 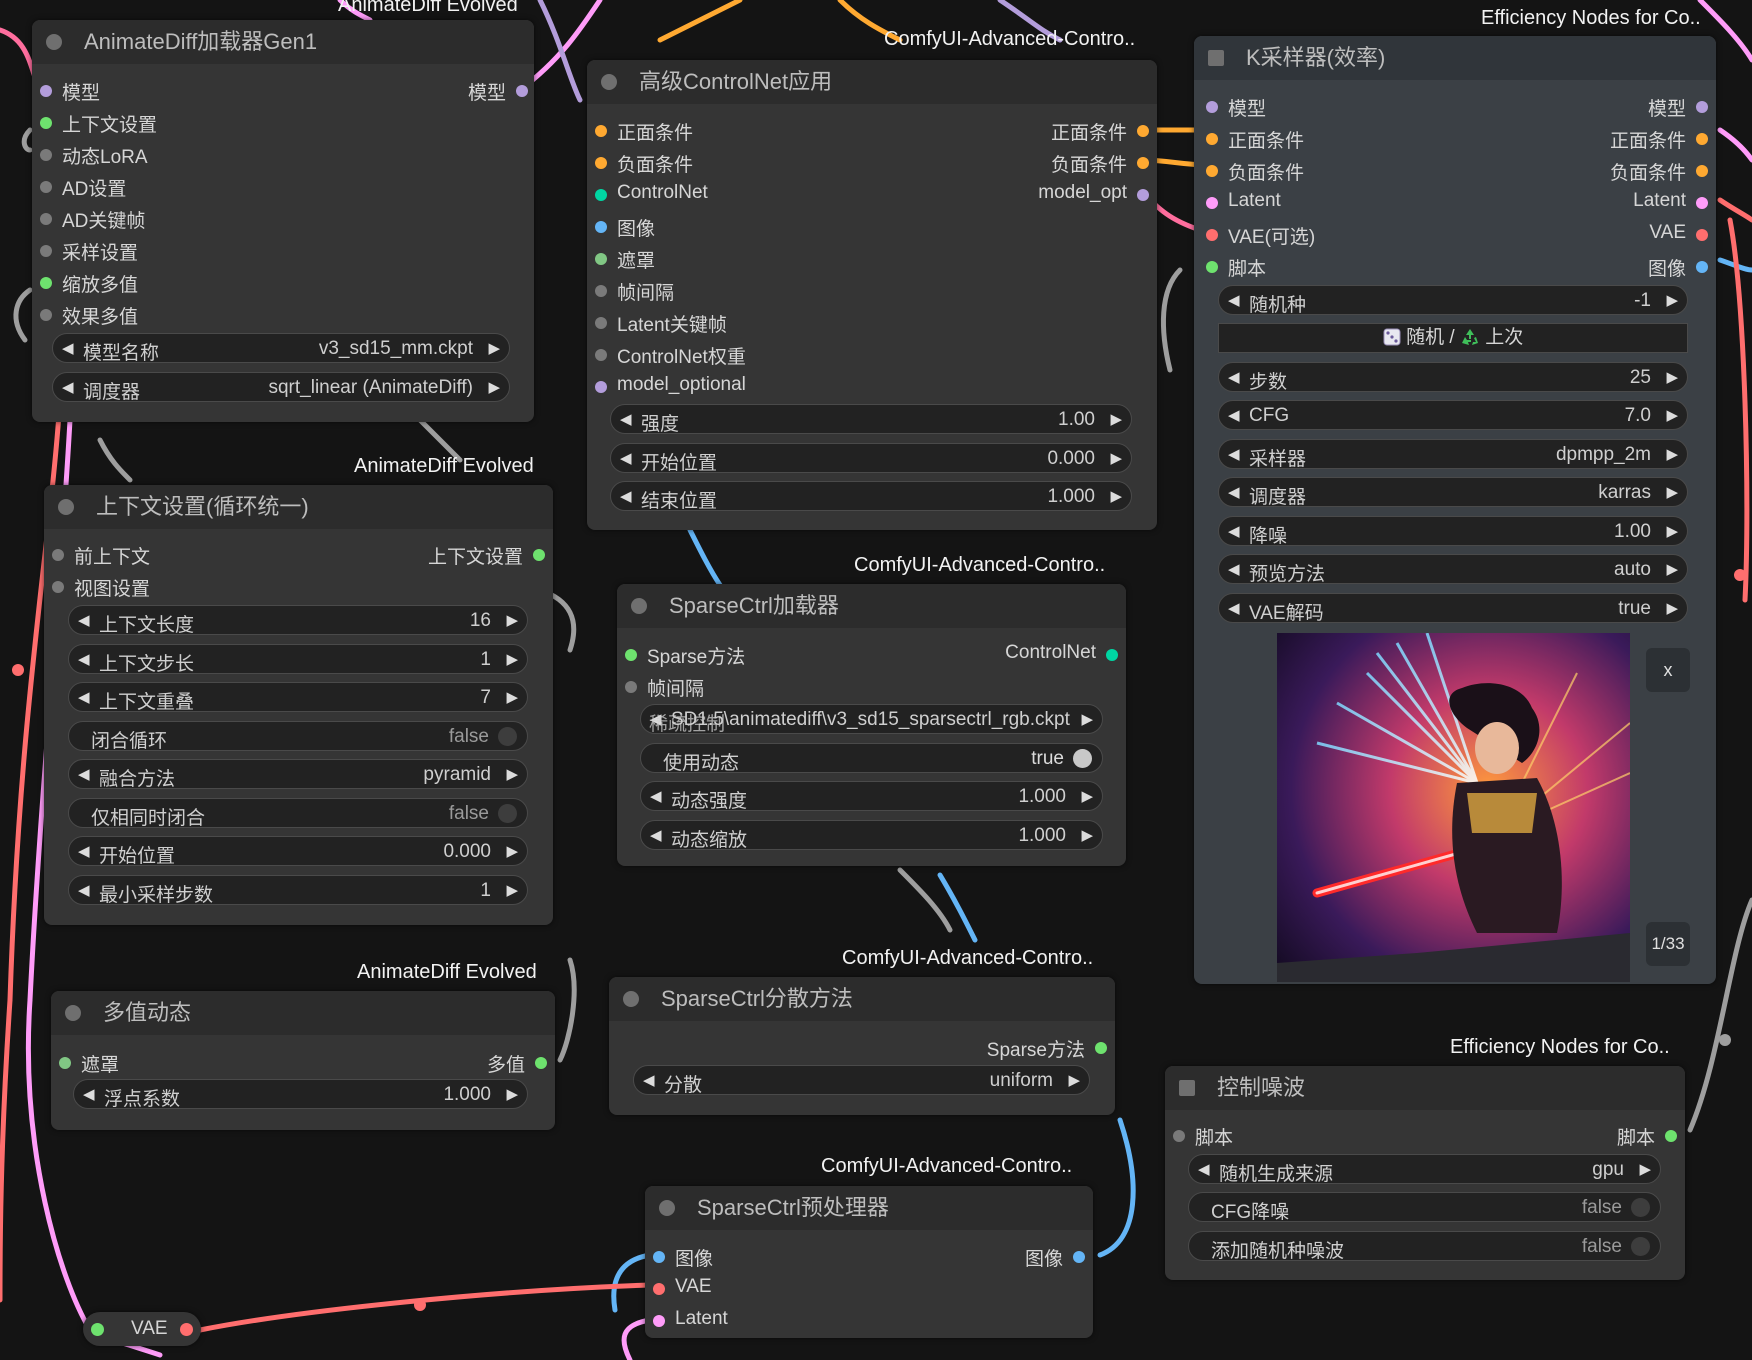 What do you see at coordinates (651, 193) in the screenshot?
I see `input-slot-controlnet: ControlNet` at bounding box center [651, 193].